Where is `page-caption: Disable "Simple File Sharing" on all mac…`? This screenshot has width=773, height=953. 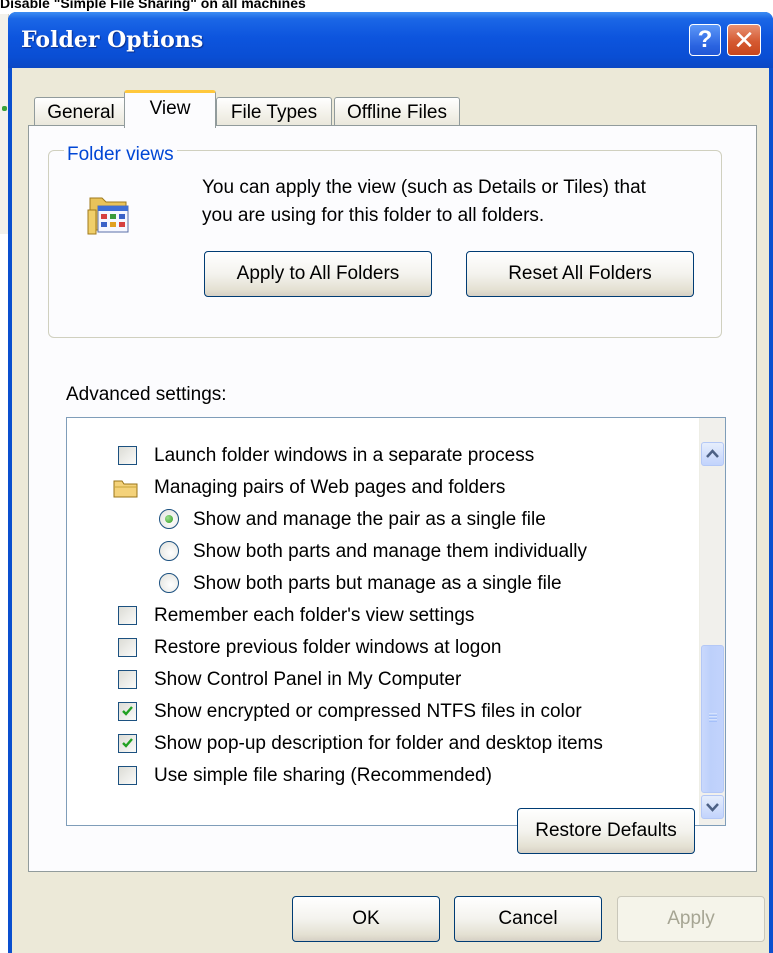
page-caption: Disable "Simple File Sharing" on all mac… is located at coordinates (153, 5).